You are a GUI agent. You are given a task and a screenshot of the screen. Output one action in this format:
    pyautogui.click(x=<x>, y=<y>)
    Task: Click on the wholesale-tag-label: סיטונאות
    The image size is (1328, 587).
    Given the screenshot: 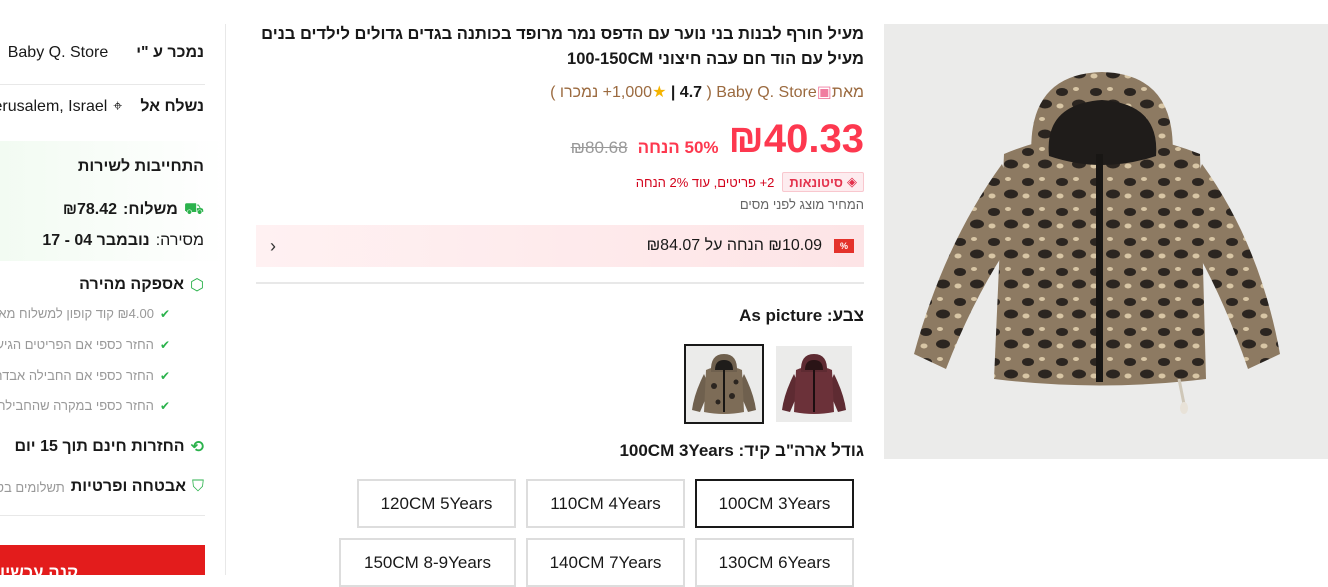 What is the action you would take?
    pyautogui.click(x=816, y=182)
    